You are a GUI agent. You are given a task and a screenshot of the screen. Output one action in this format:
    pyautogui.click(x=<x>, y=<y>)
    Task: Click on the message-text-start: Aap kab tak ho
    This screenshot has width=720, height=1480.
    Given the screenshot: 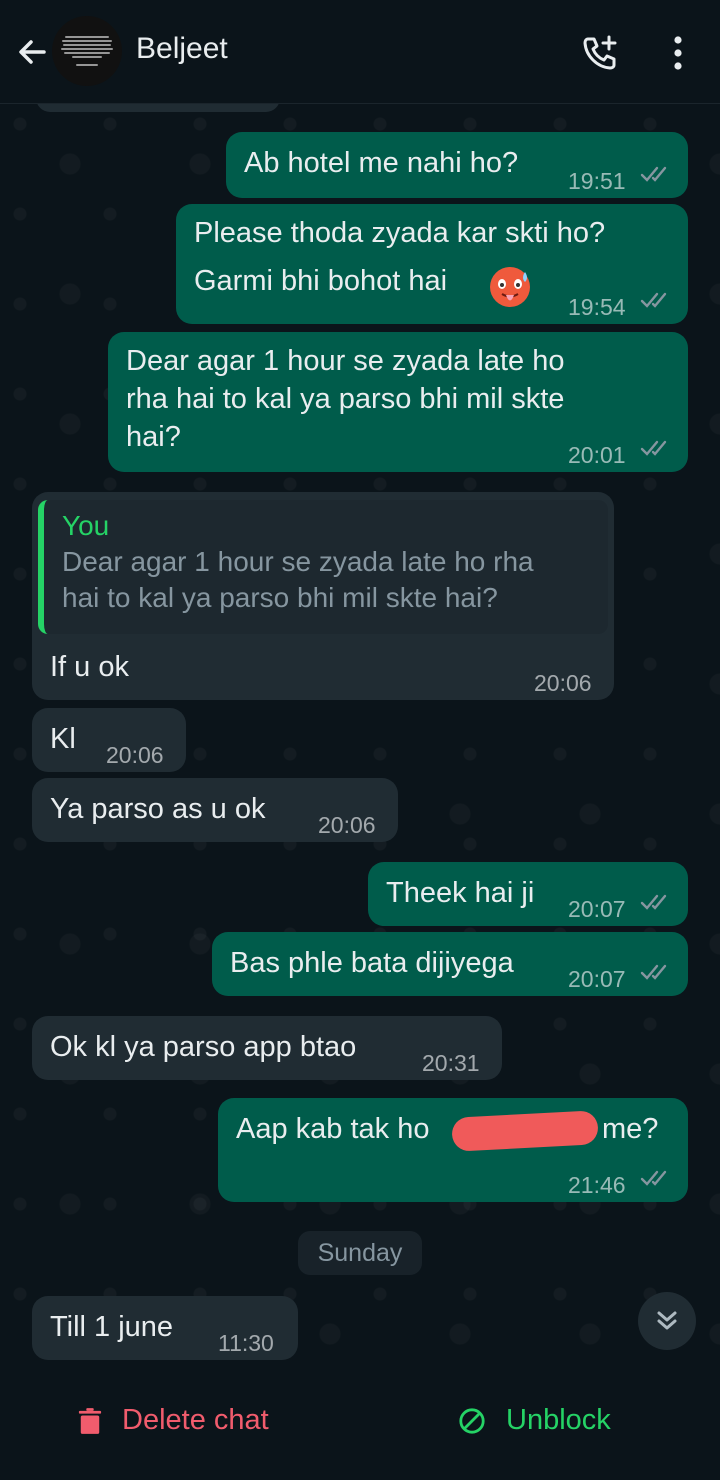 What is the action you would take?
    pyautogui.click(x=333, y=1129)
    